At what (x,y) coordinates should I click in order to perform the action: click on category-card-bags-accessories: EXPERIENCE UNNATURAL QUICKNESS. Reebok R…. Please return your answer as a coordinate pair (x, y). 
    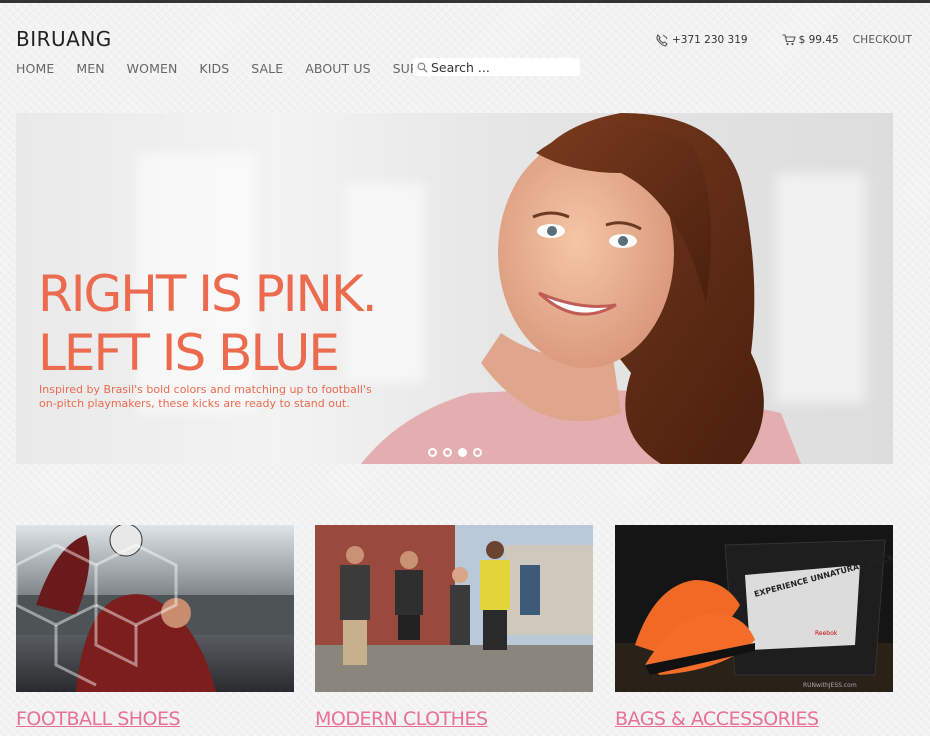
    Looking at the image, I should click on (754, 627).